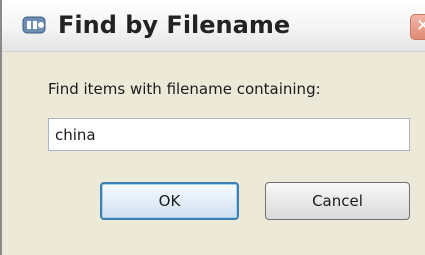 This screenshot has width=425, height=255. What do you see at coordinates (337, 201) in the screenshot?
I see `cancel-button: Cancel` at bounding box center [337, 201].